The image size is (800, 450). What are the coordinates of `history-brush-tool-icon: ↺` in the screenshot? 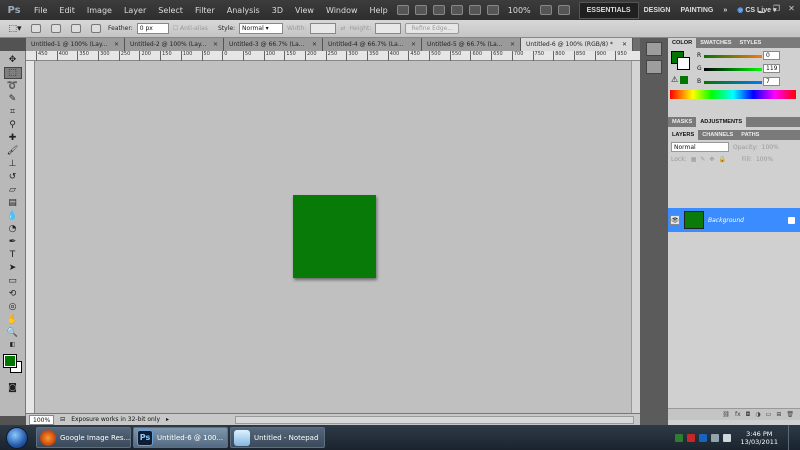 It's located at (13, 177).